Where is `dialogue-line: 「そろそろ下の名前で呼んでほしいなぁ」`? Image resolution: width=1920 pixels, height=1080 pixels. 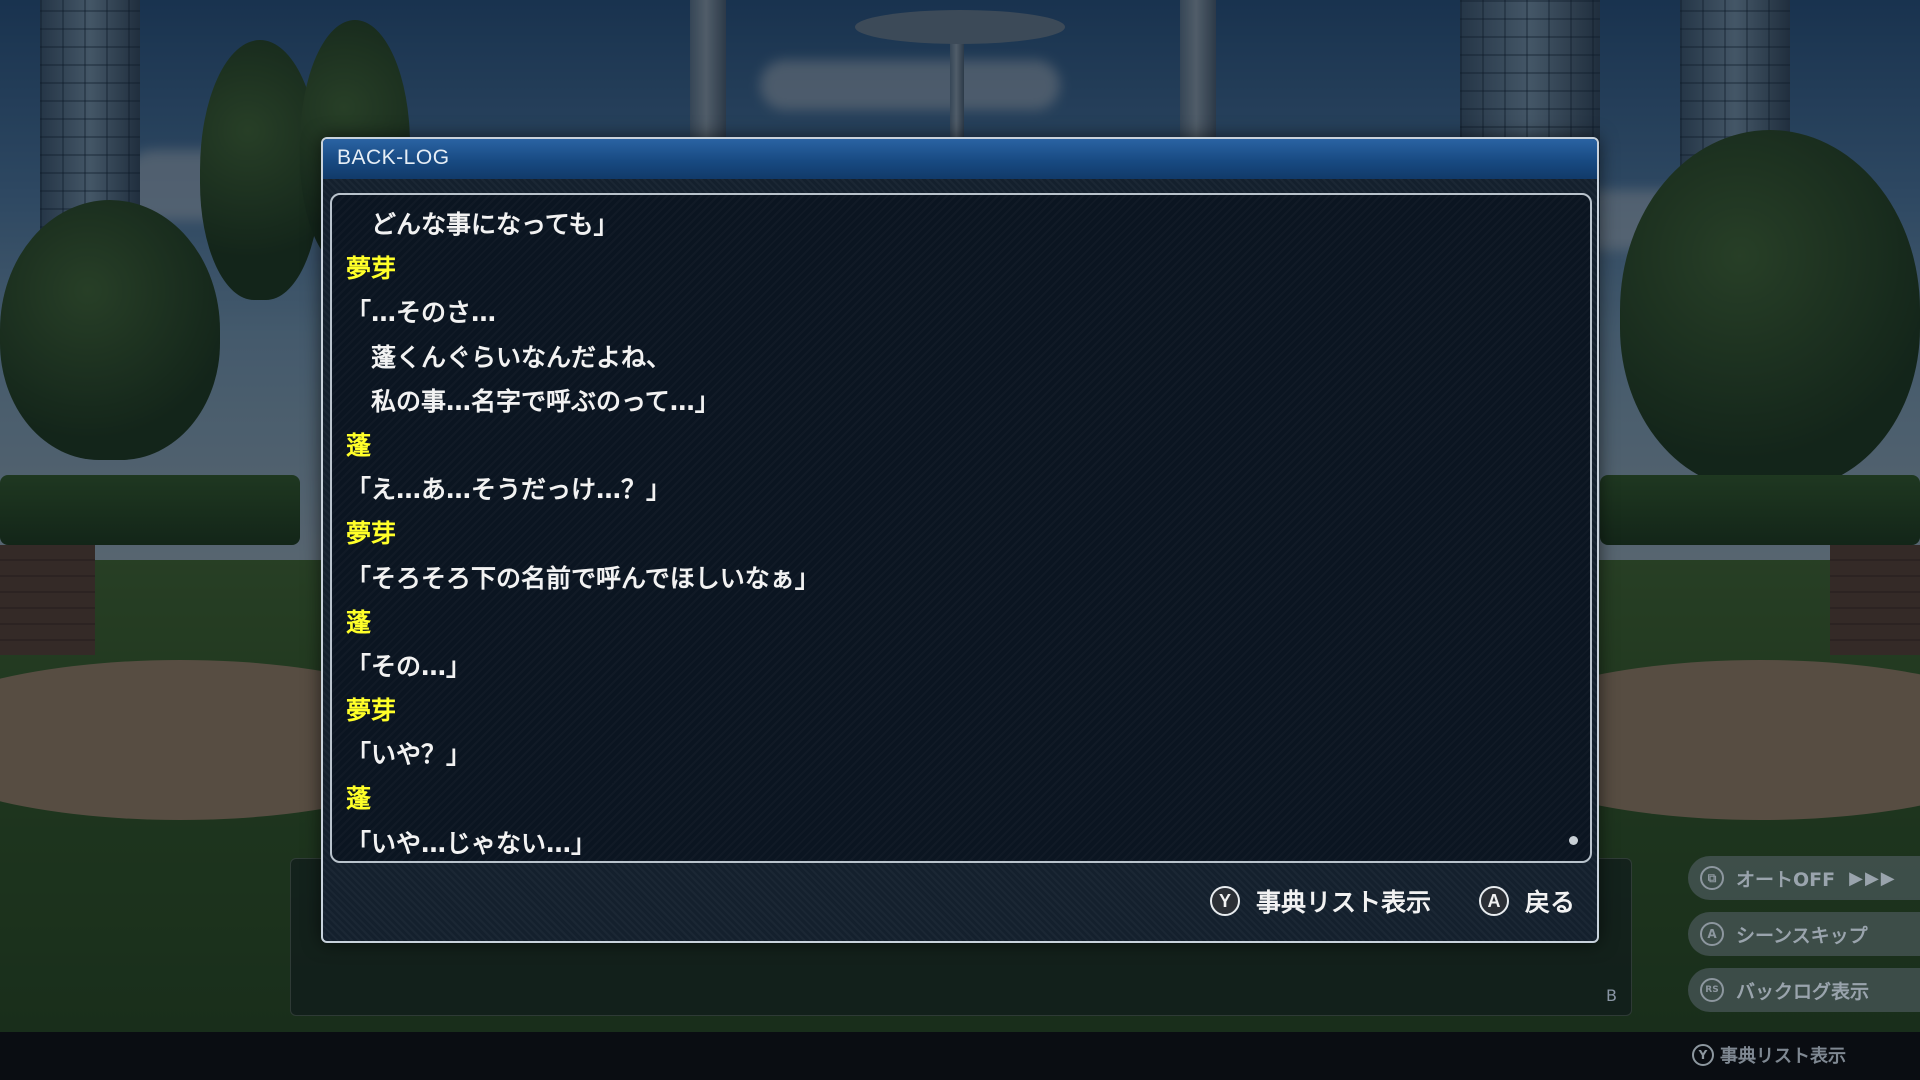 dialogue-line: 「そろそろ下の名前で呼んでほしいなぁ」 is located at coordinates (583, 578).